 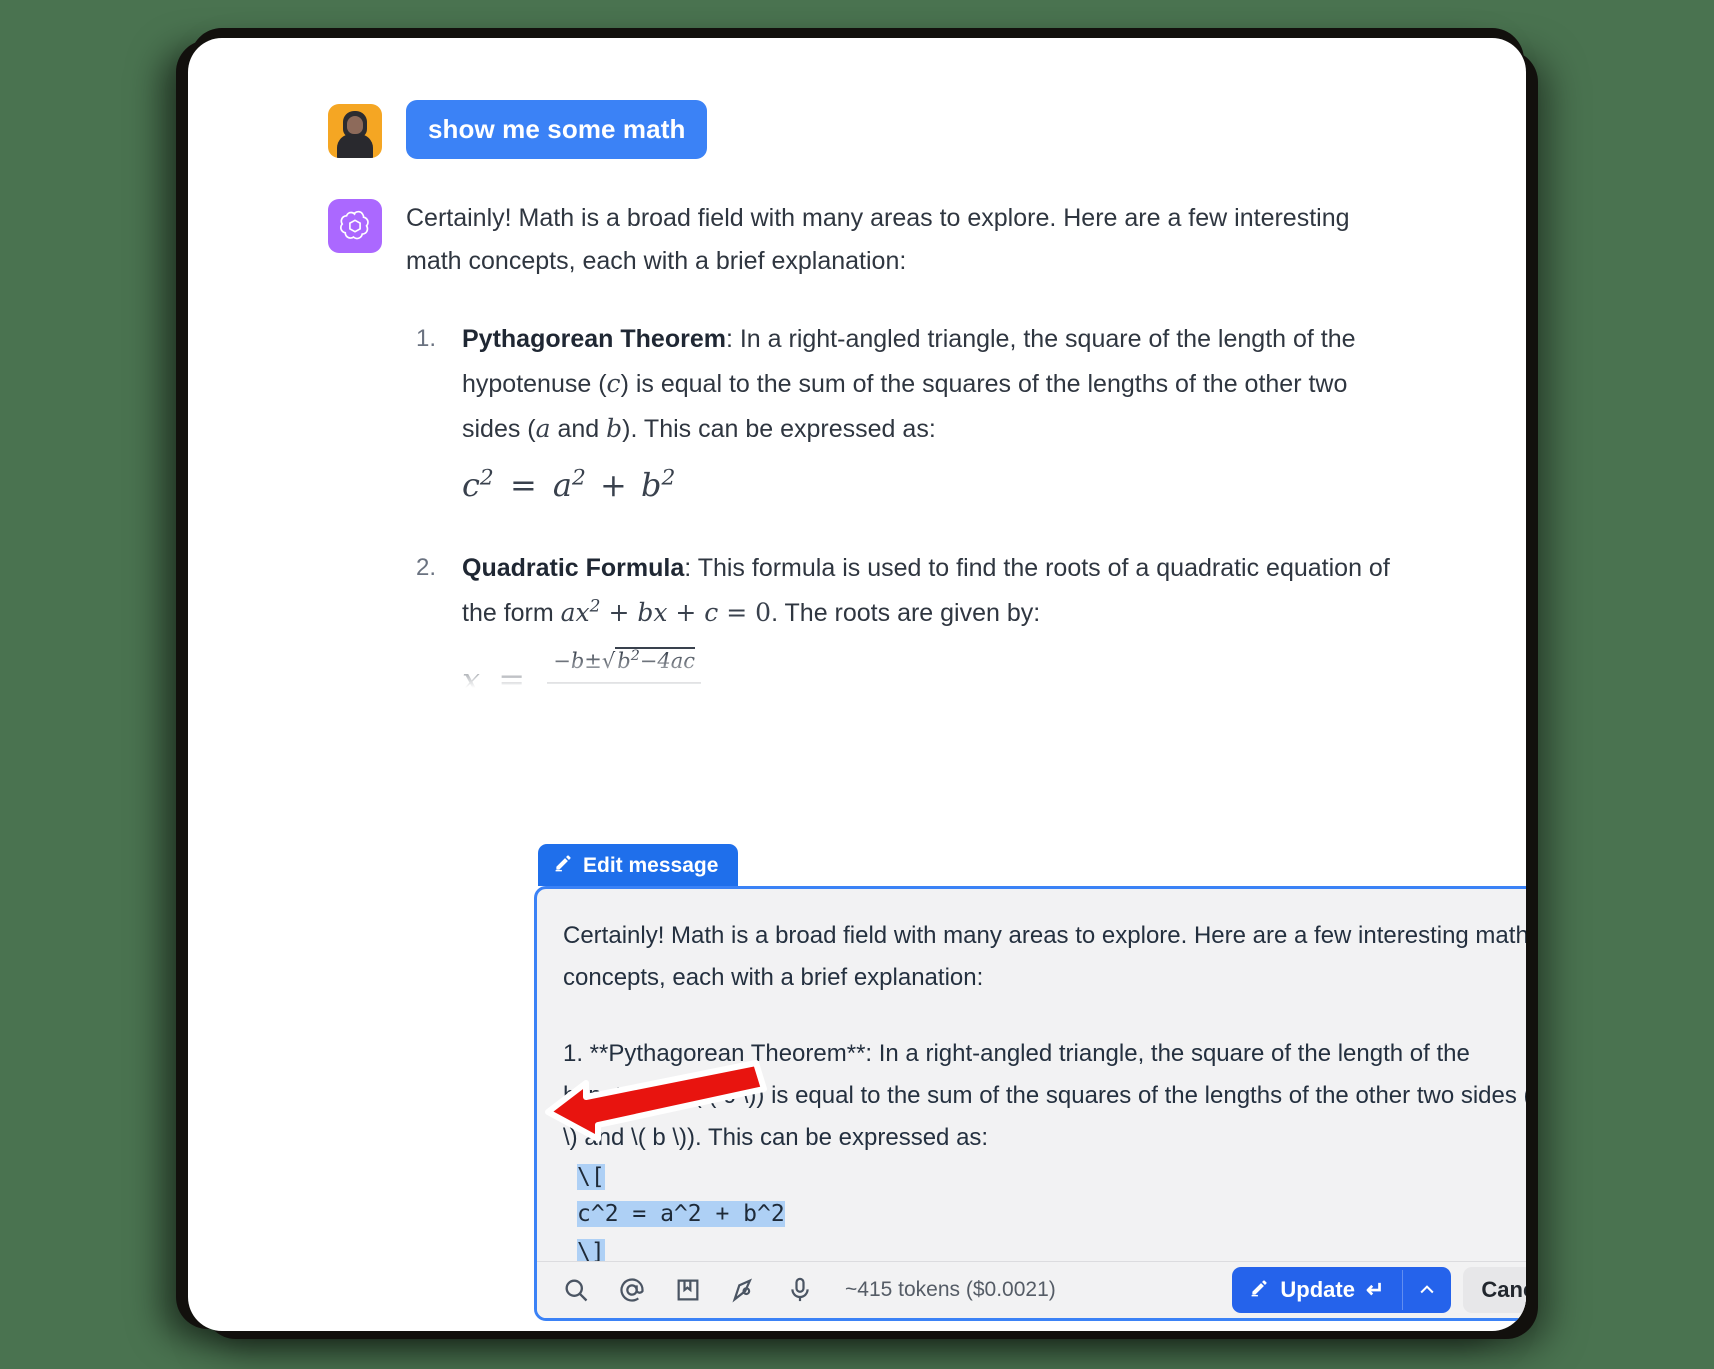 I want to click on editor-toolbar: ~415 tokens ($0.0021) Update ↵ Can, so click(x=1031, y=1289).